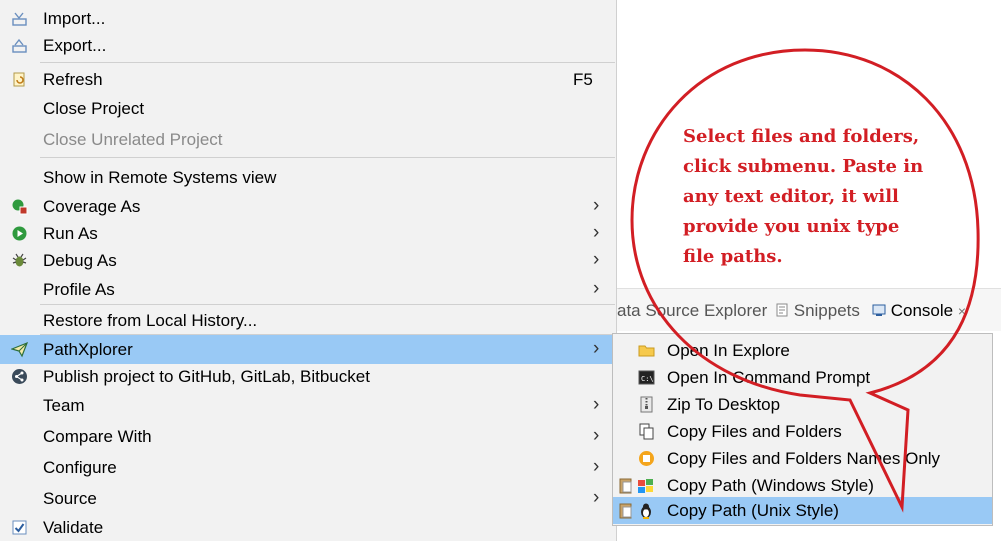 This screenshot has height=541, width=1001. Describe the element at coordinates (802, 404) in the screenshot. I see `submenu-item-zip-to-desktop: Zip To Desktop` at that location.